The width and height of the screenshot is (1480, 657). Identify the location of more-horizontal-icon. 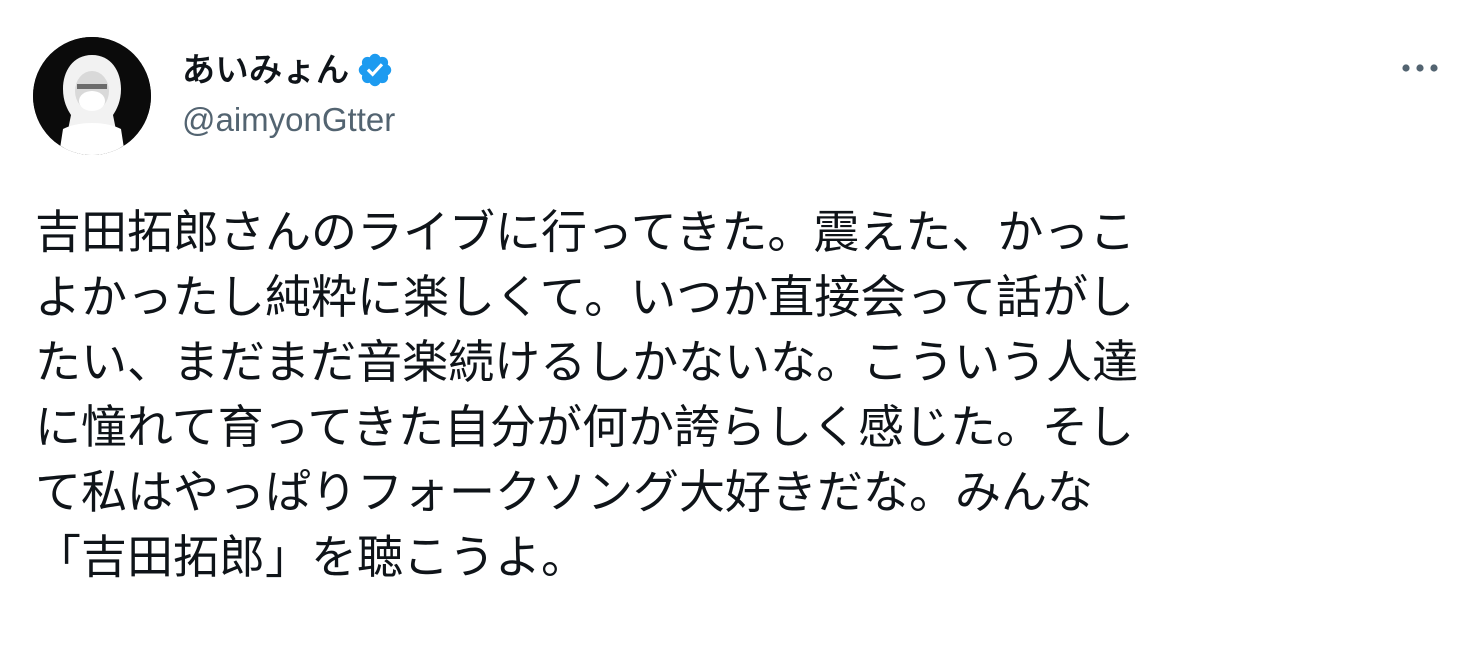
(1420, 68).